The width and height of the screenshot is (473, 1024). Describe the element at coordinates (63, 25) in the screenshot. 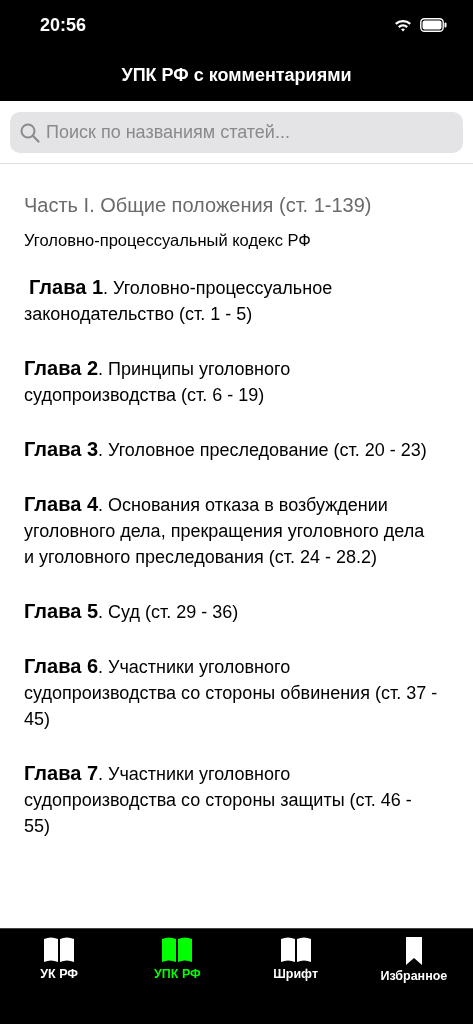

I see `status-time: 20:56` at that location.